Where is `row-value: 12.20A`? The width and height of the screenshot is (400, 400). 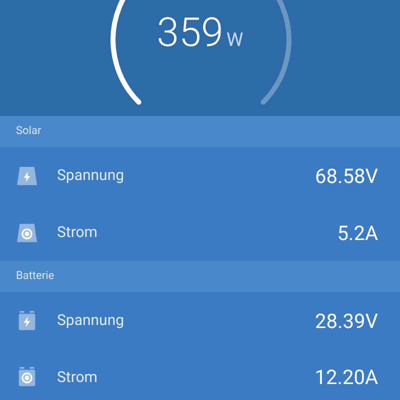 row-value: 12.20A is located at coordinates (346, 377).